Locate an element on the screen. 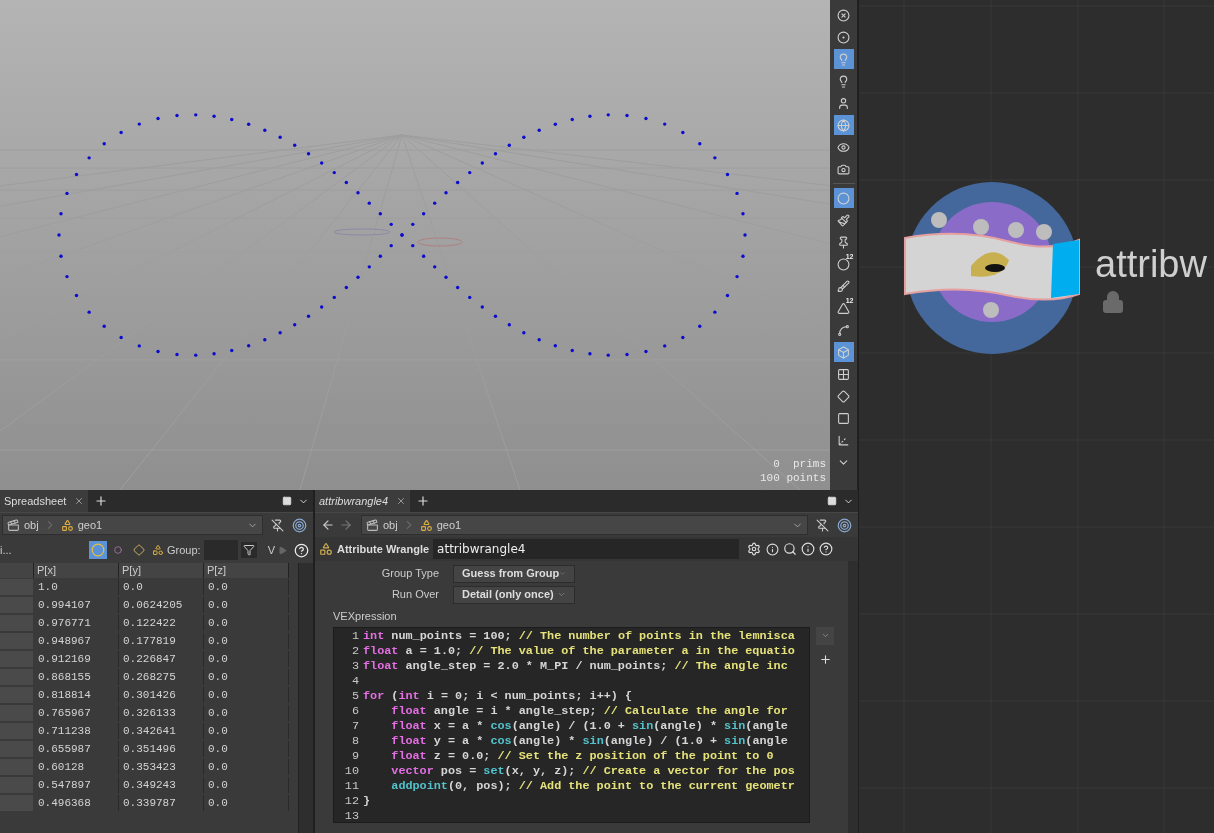 This screenshot has width=1214, height=833. curve-icon is located at coordinates (843, 330).